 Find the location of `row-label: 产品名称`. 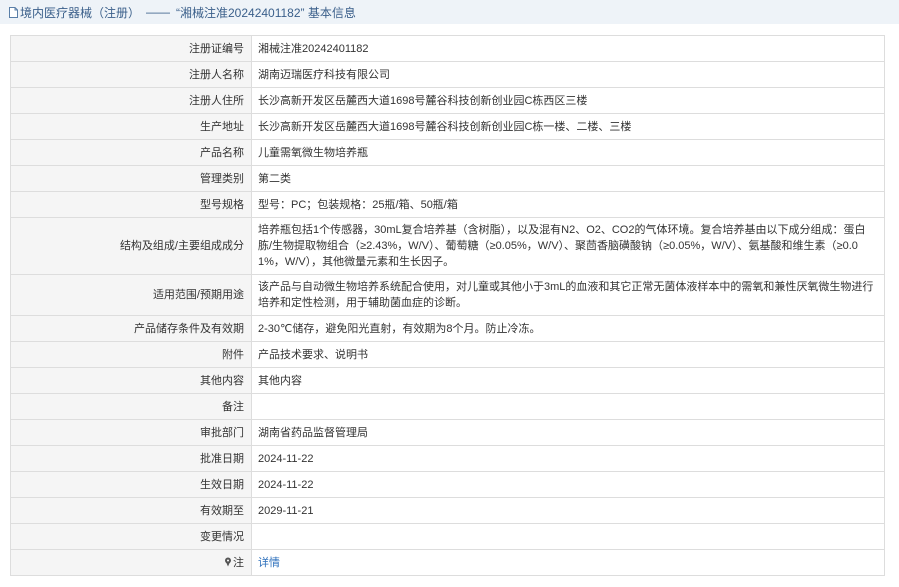

row-label: 产品名称 is located at coordinates (131, 152).